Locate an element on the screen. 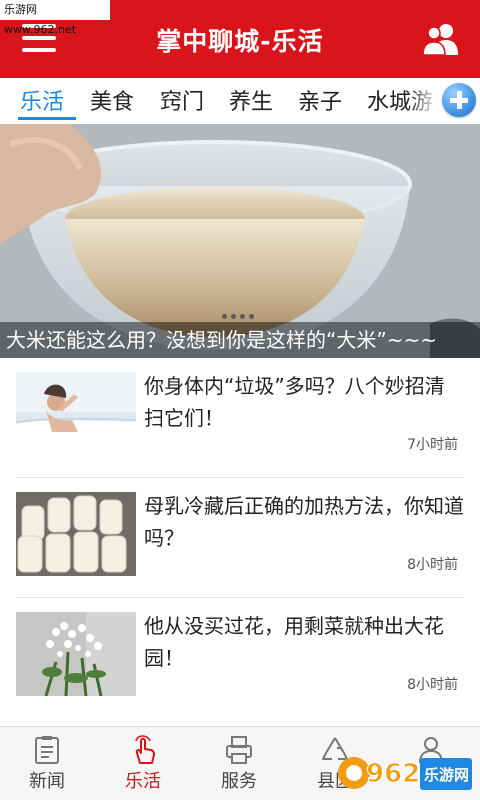 Image resolution: width=480 pixels, height=800 pixels. news-time: 7小时前 is located at coordinates (432, 445).